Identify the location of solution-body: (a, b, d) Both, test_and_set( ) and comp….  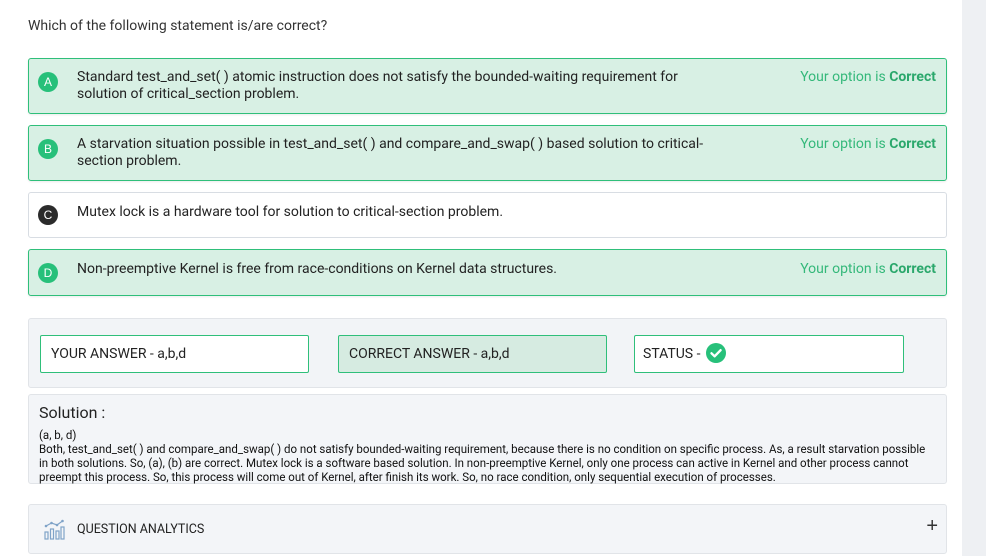
(484, 456).